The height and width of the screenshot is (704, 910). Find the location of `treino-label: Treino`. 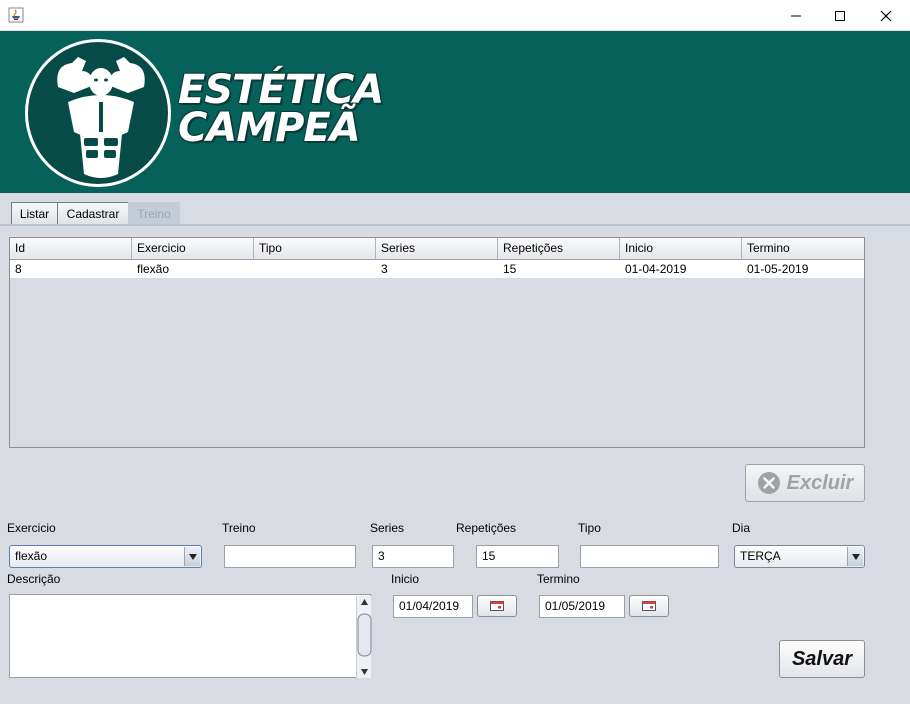

treino-label: Treino is located at coordinates (239, 528).